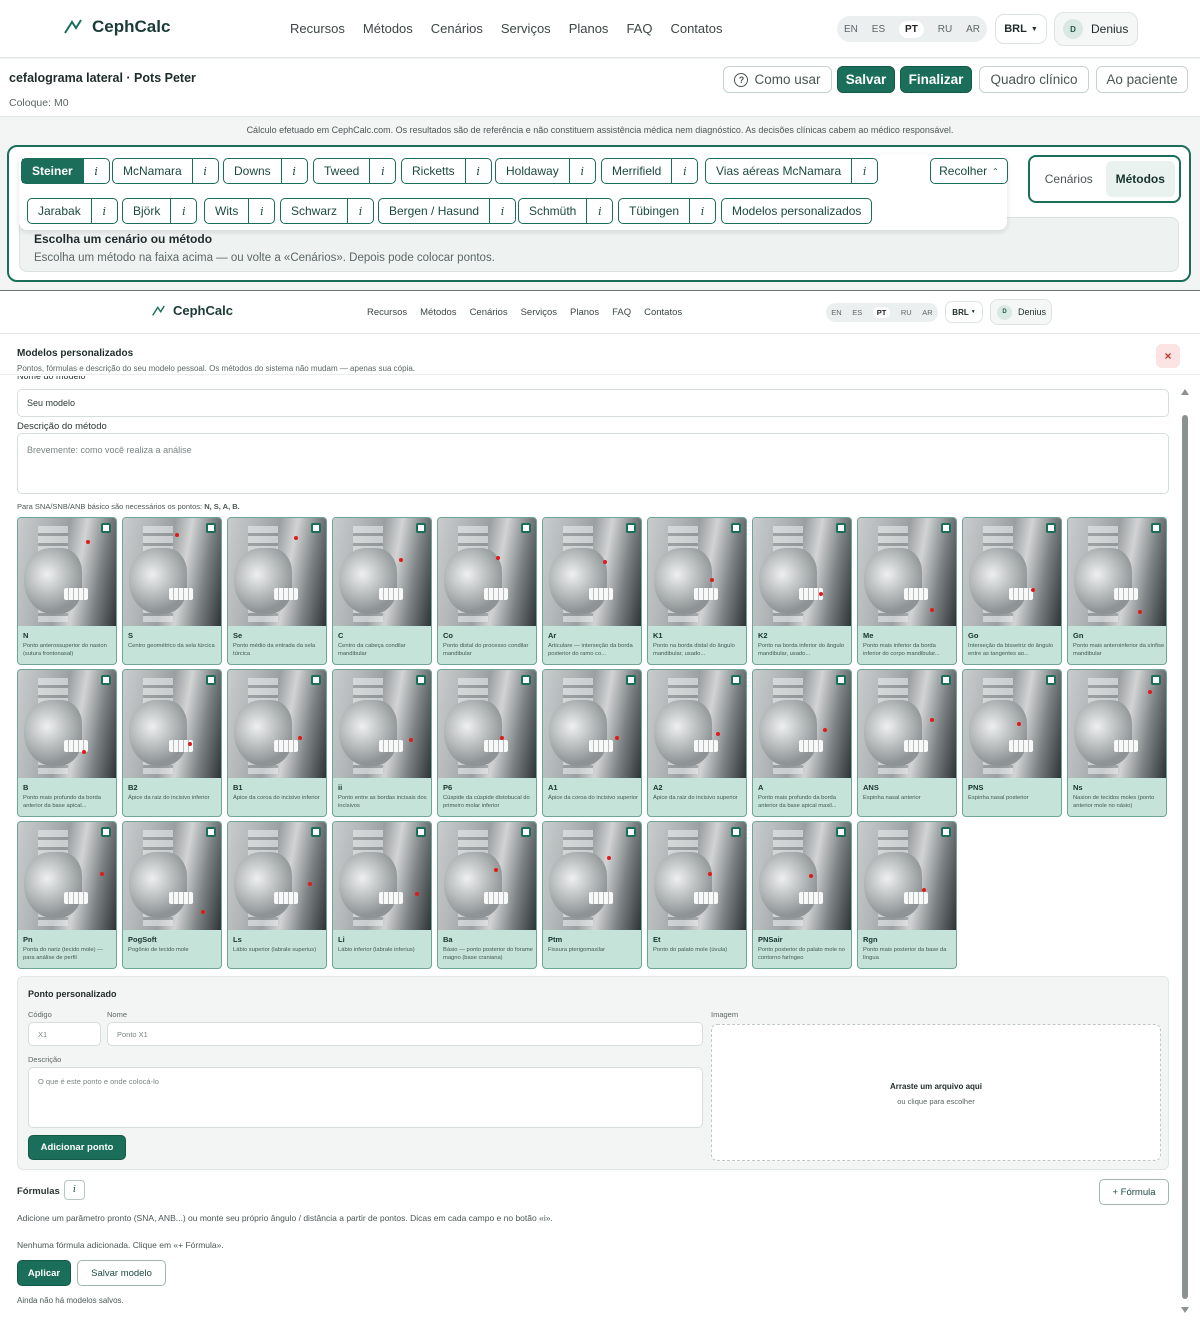  Describe the element at coordinates (405, 1034) in the screenshot. I see `name-input: Ponto X1` at that location.